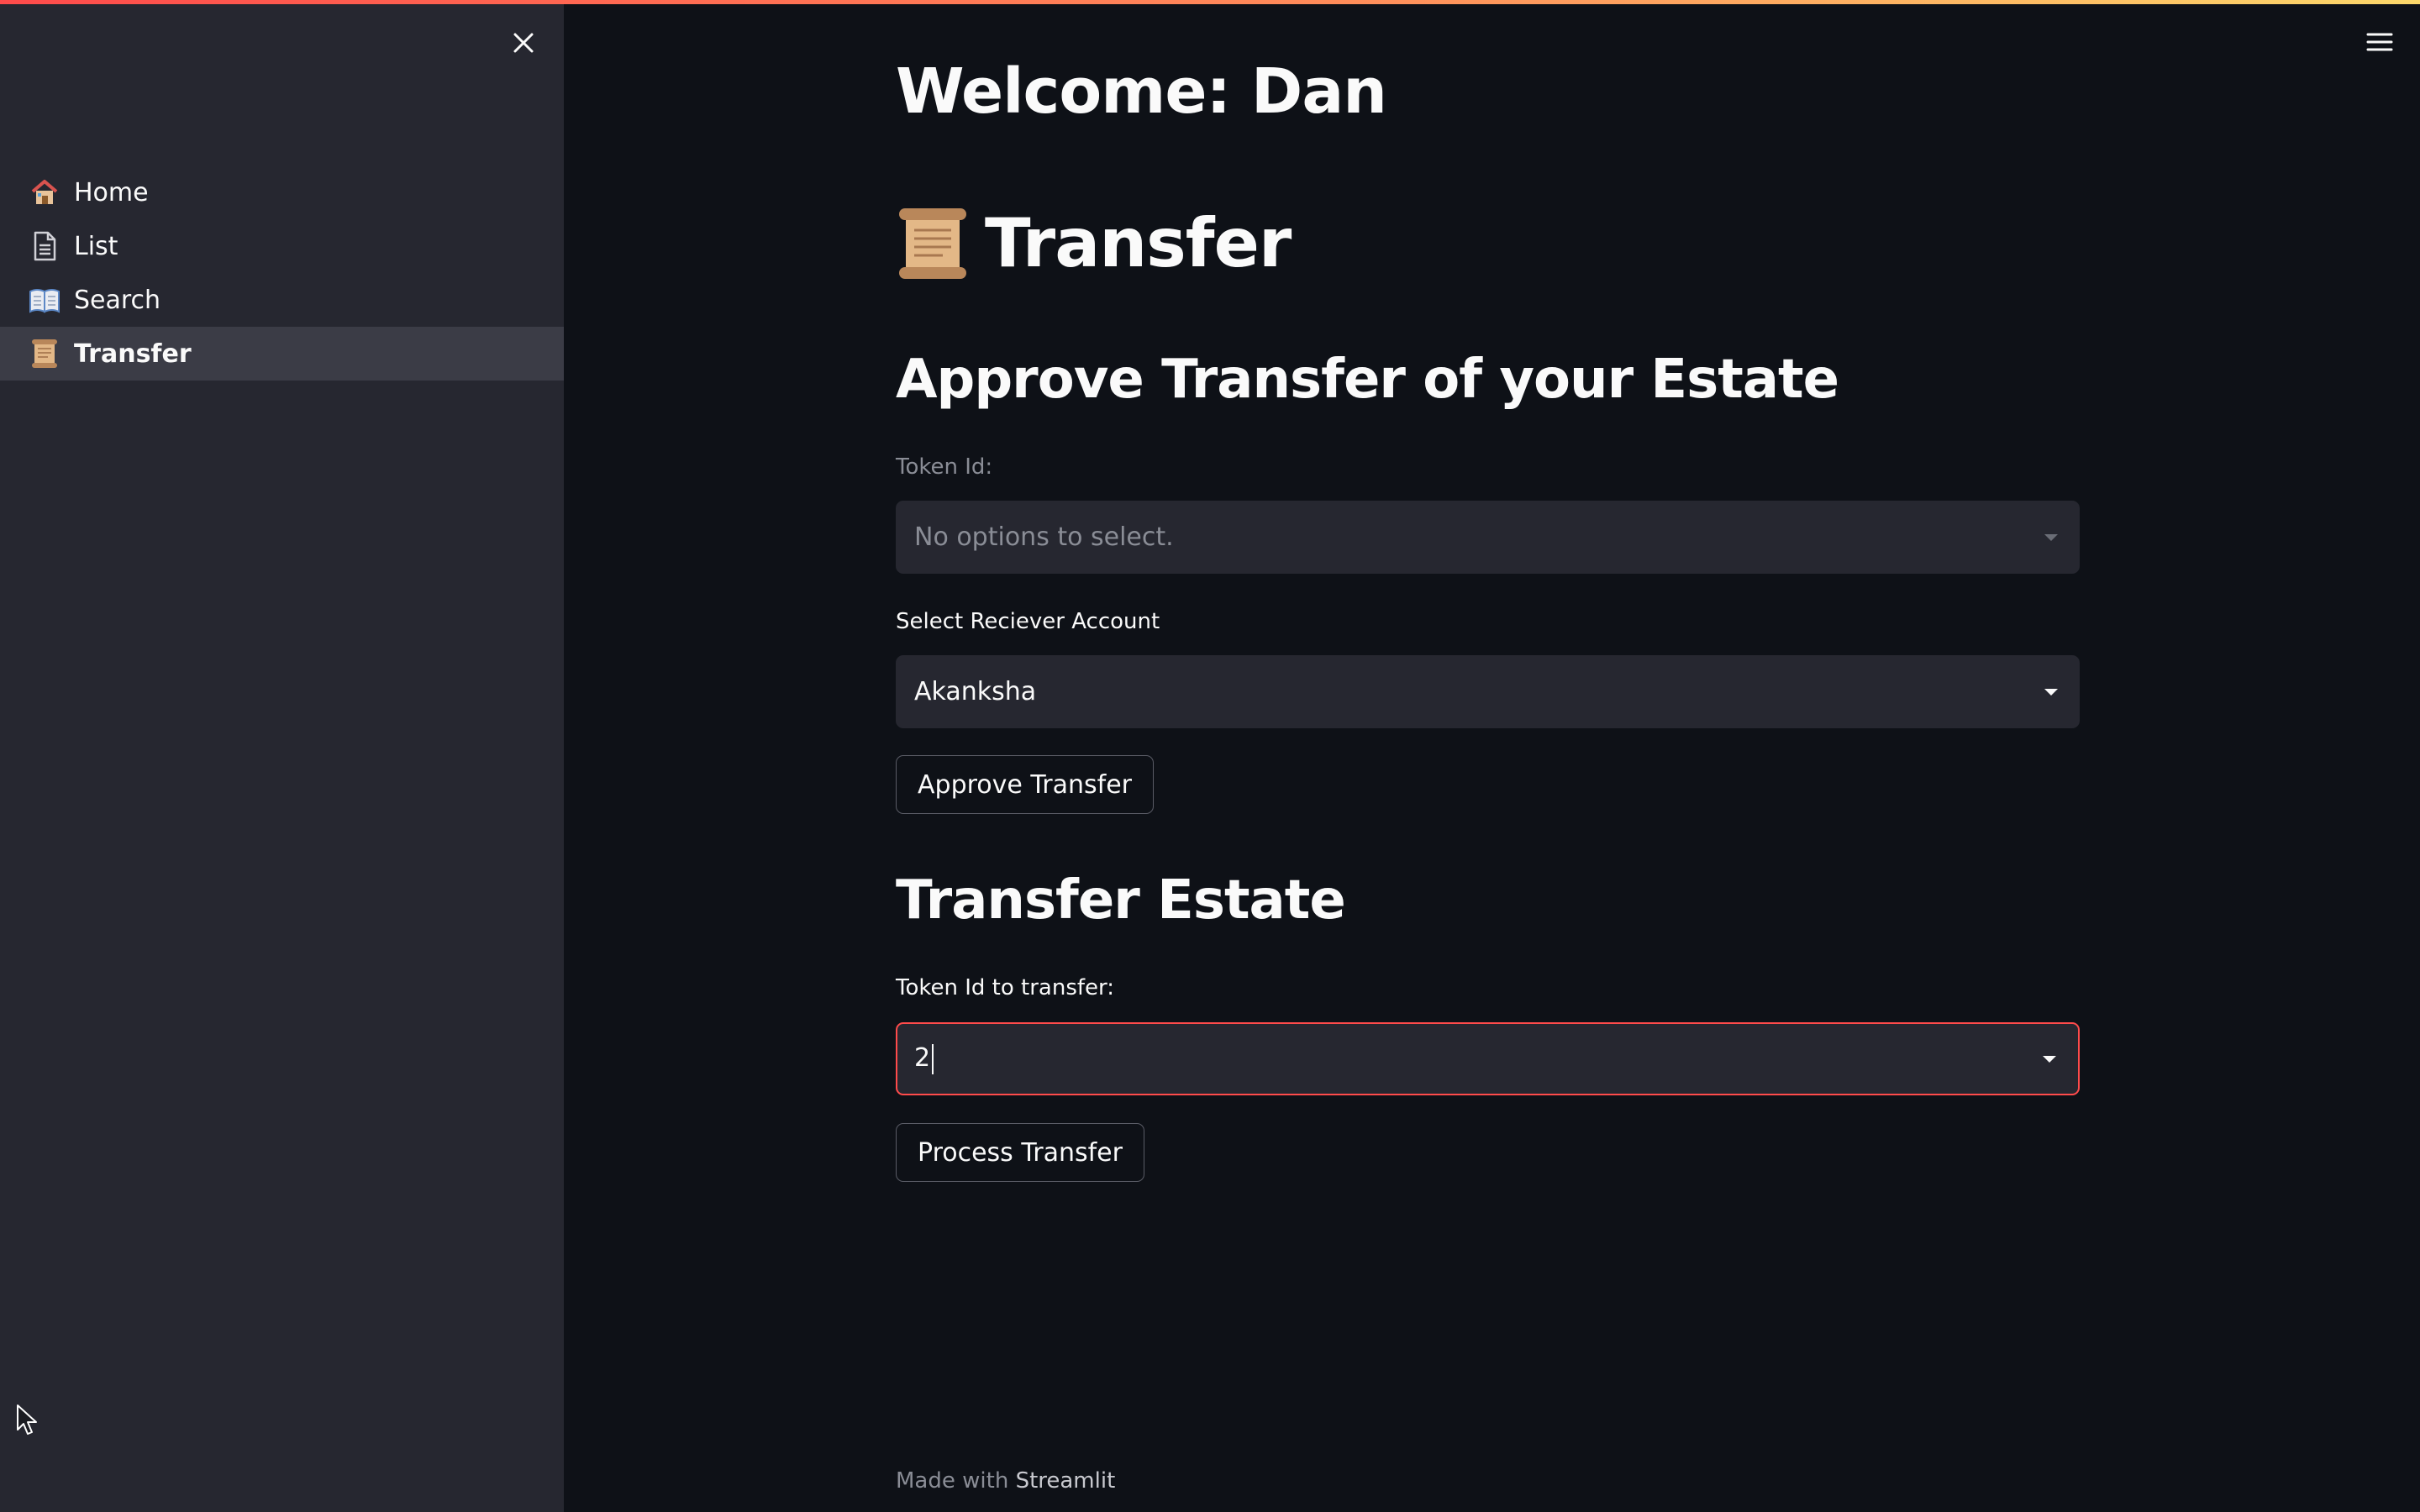  I want to click on welcome-heading: Welcome: Dan, so click(1141, 91).